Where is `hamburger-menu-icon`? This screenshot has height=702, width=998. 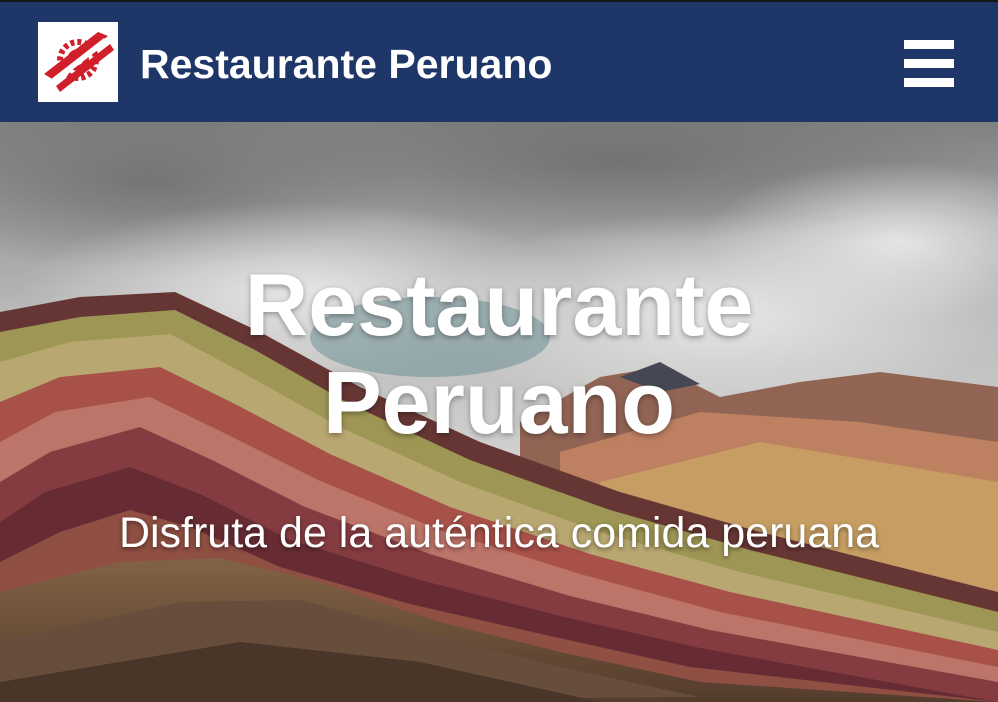
hamburger-menu-icon is located at coordinates (928, 65).